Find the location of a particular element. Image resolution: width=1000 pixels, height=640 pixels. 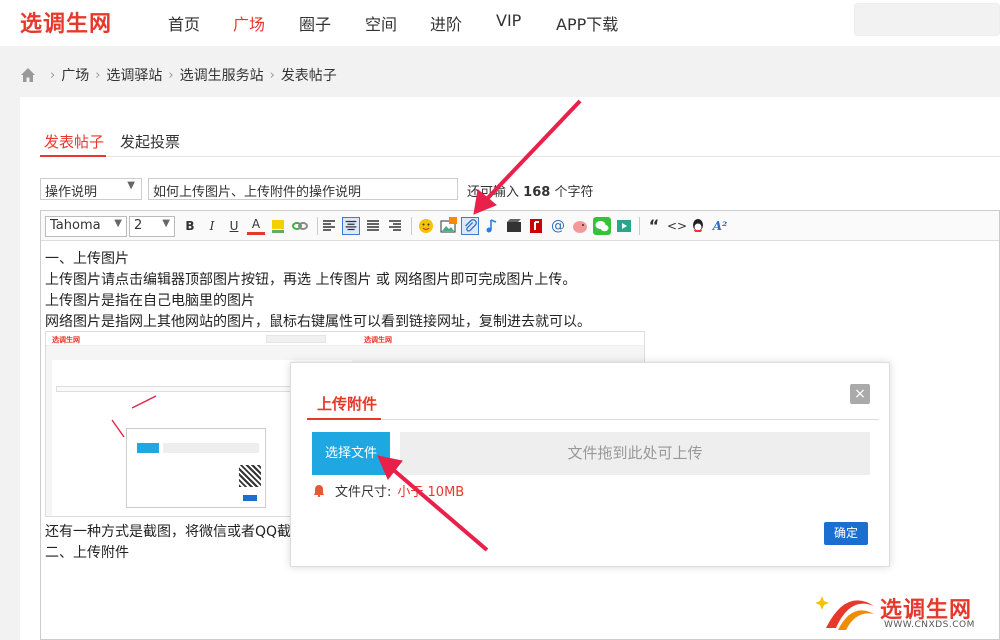

content-line: 二、上传附件 is located at coordinates (87, 553).